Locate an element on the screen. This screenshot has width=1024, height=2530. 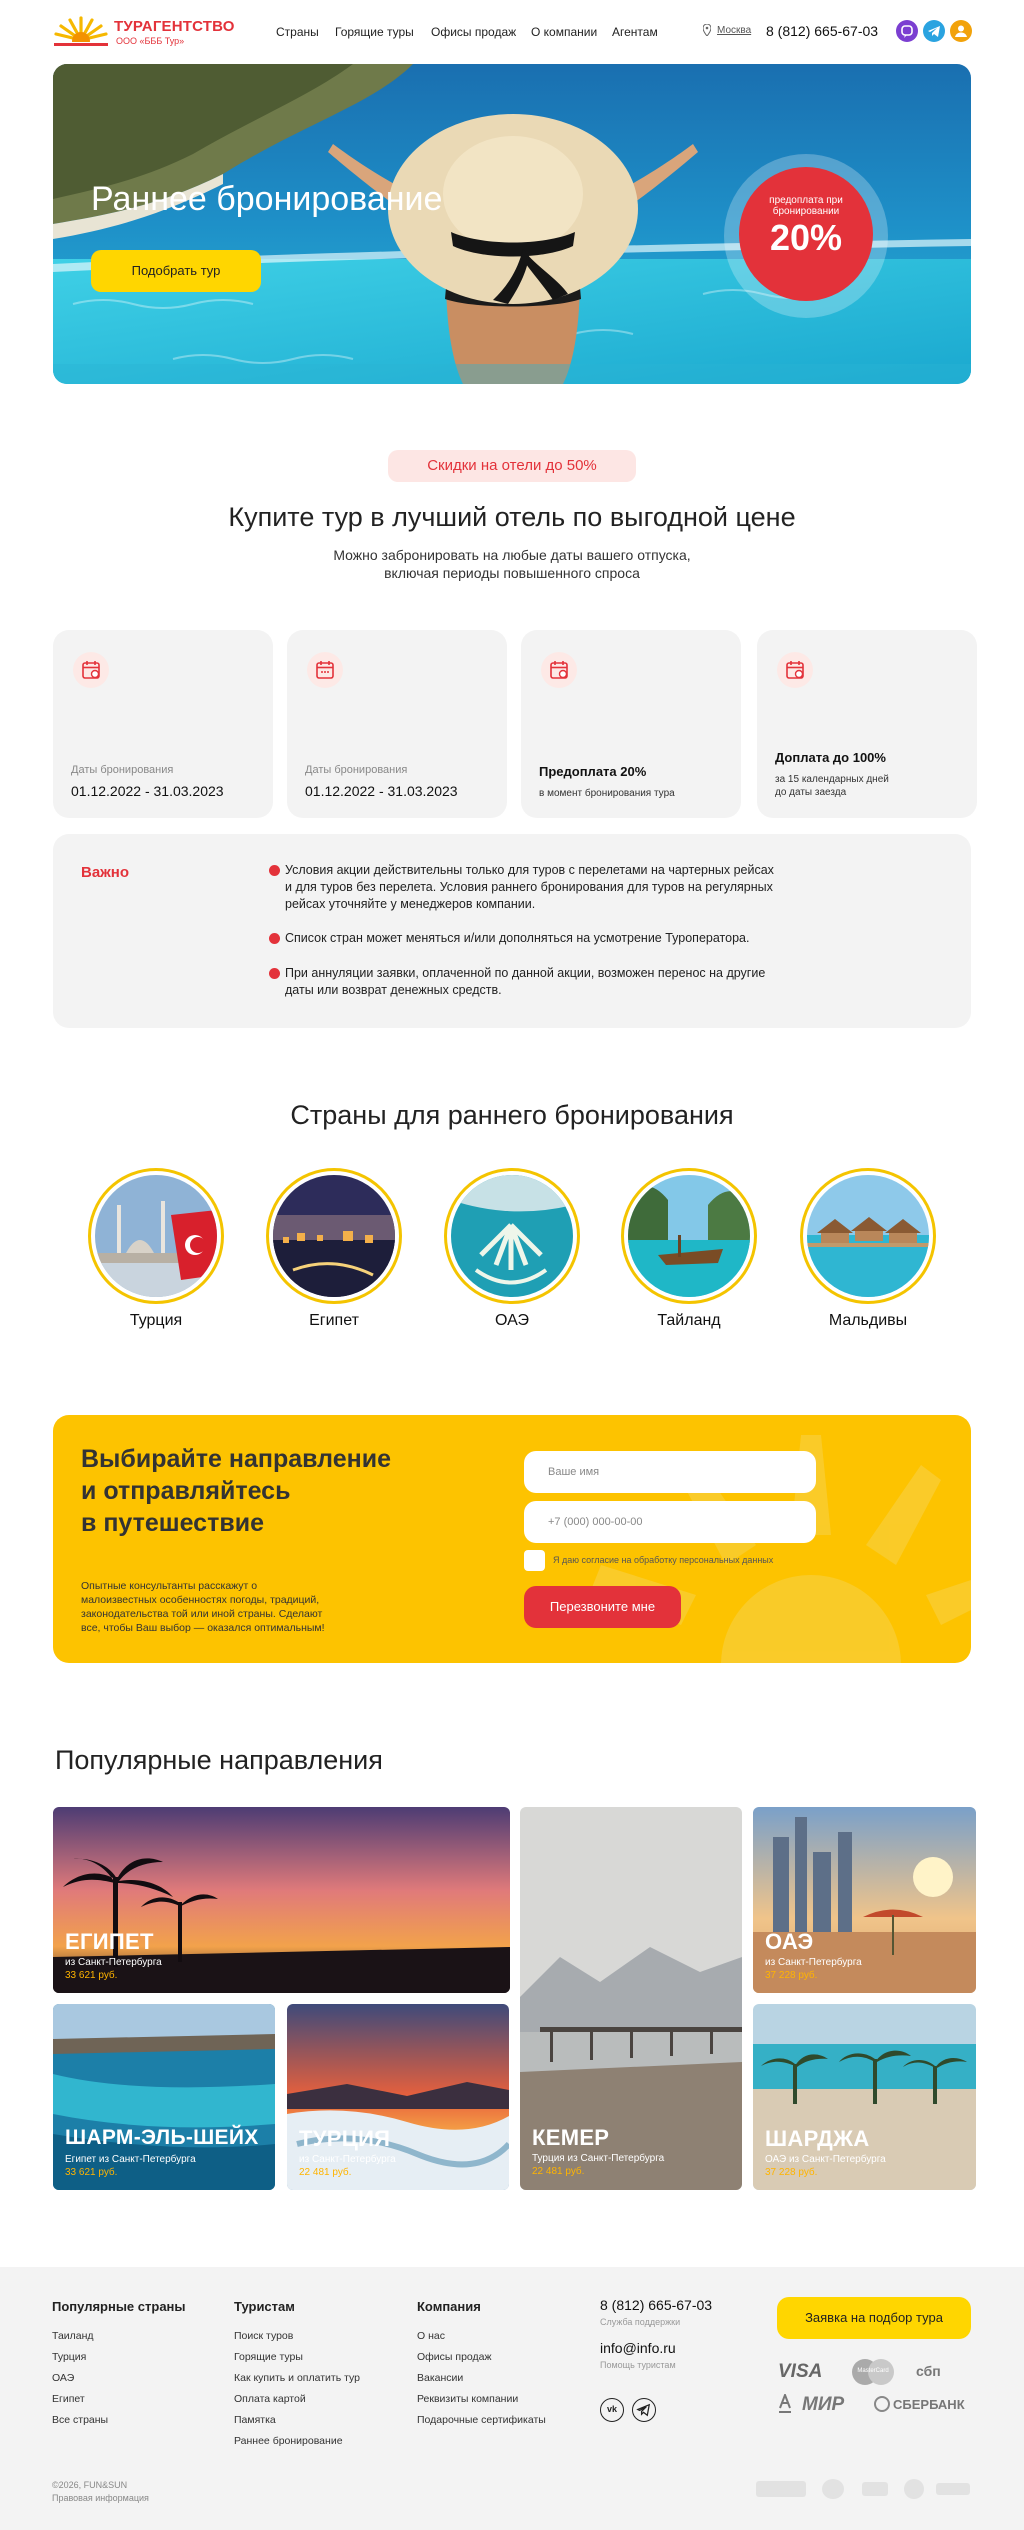
footer-link: Египет is located at coordinates (68, 2399).